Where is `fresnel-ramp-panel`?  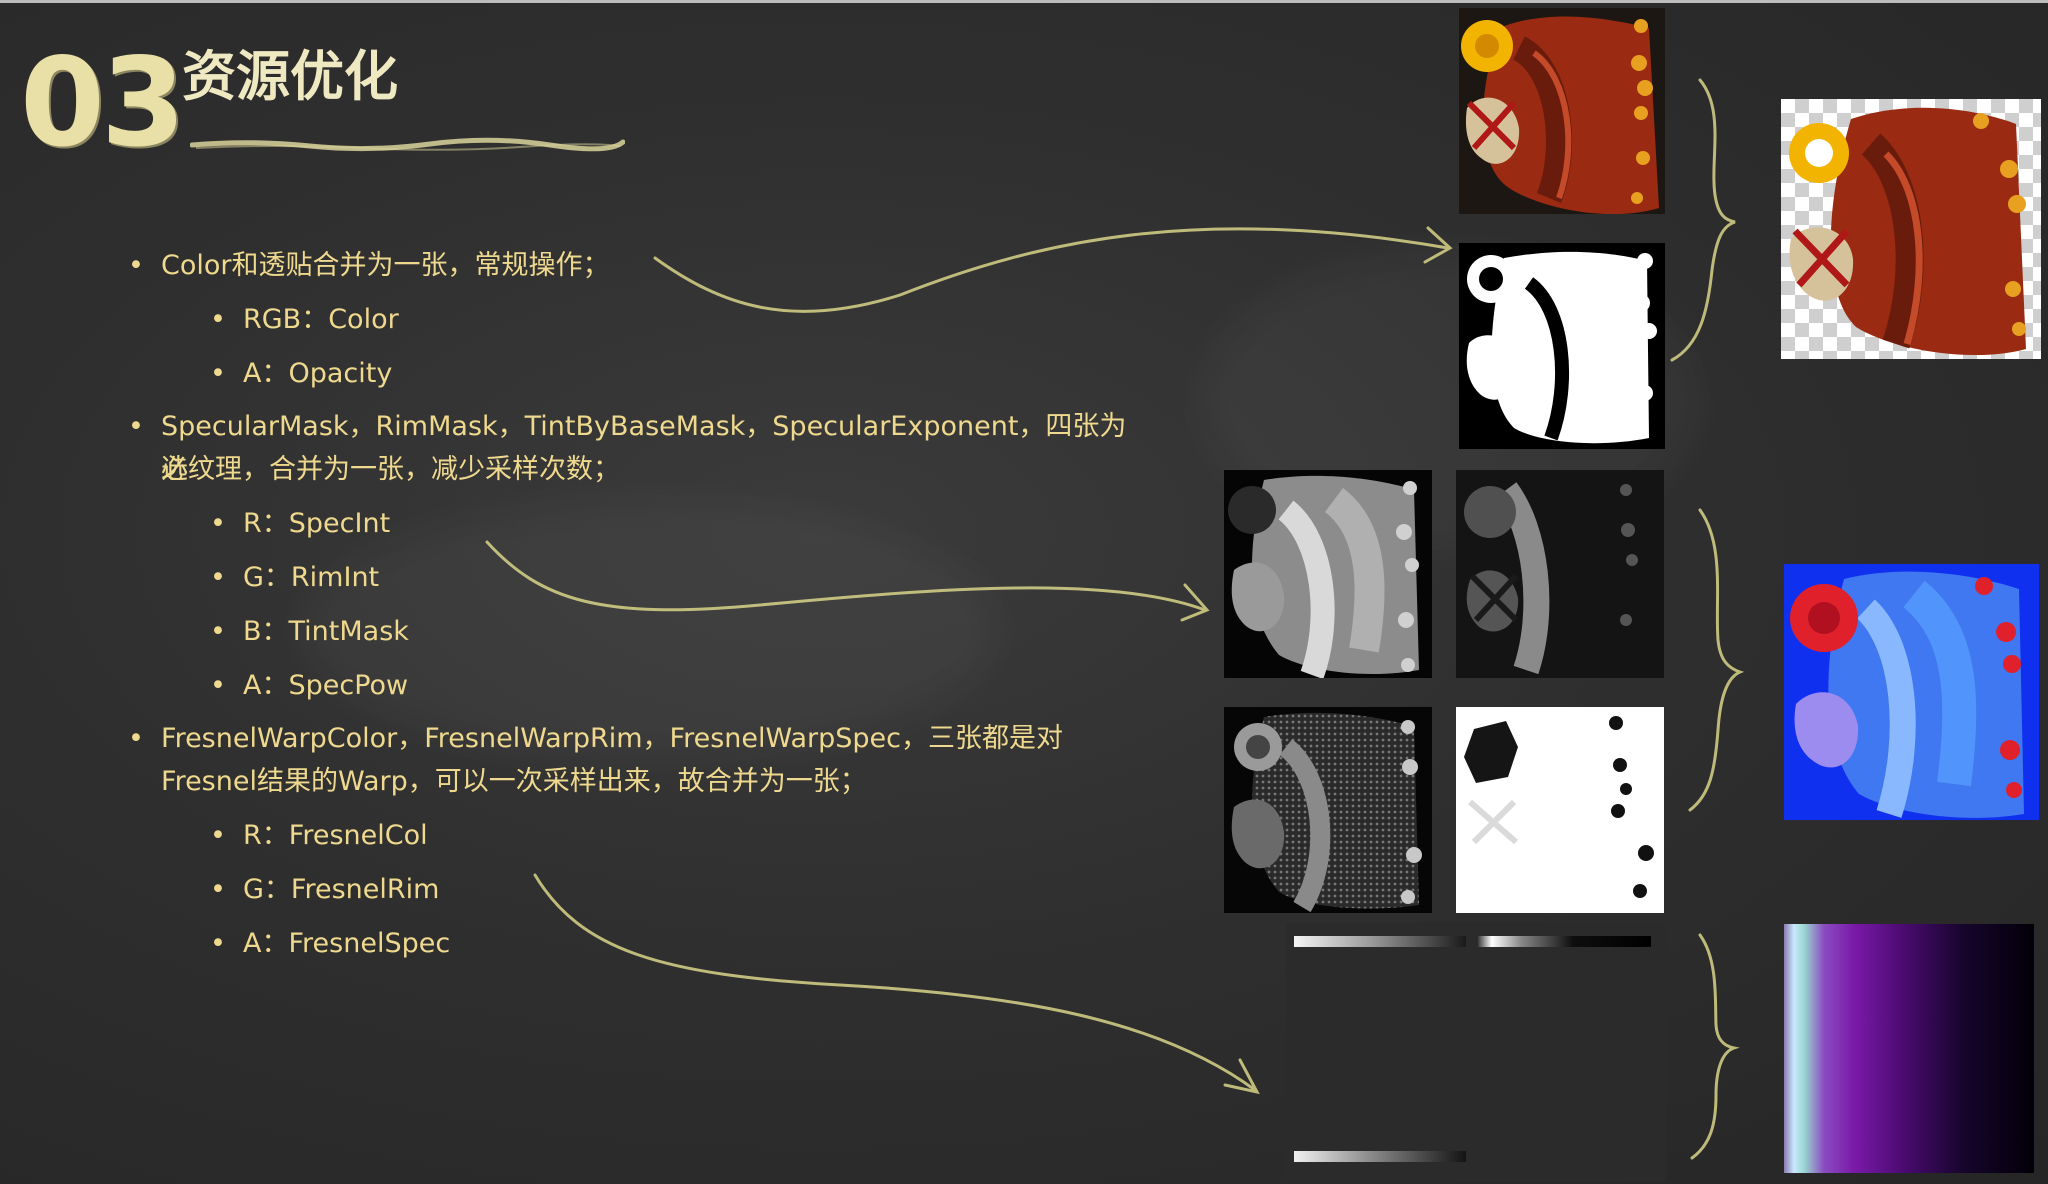
fresnel-ramp-panel is located at coordinates (1476, 1052).